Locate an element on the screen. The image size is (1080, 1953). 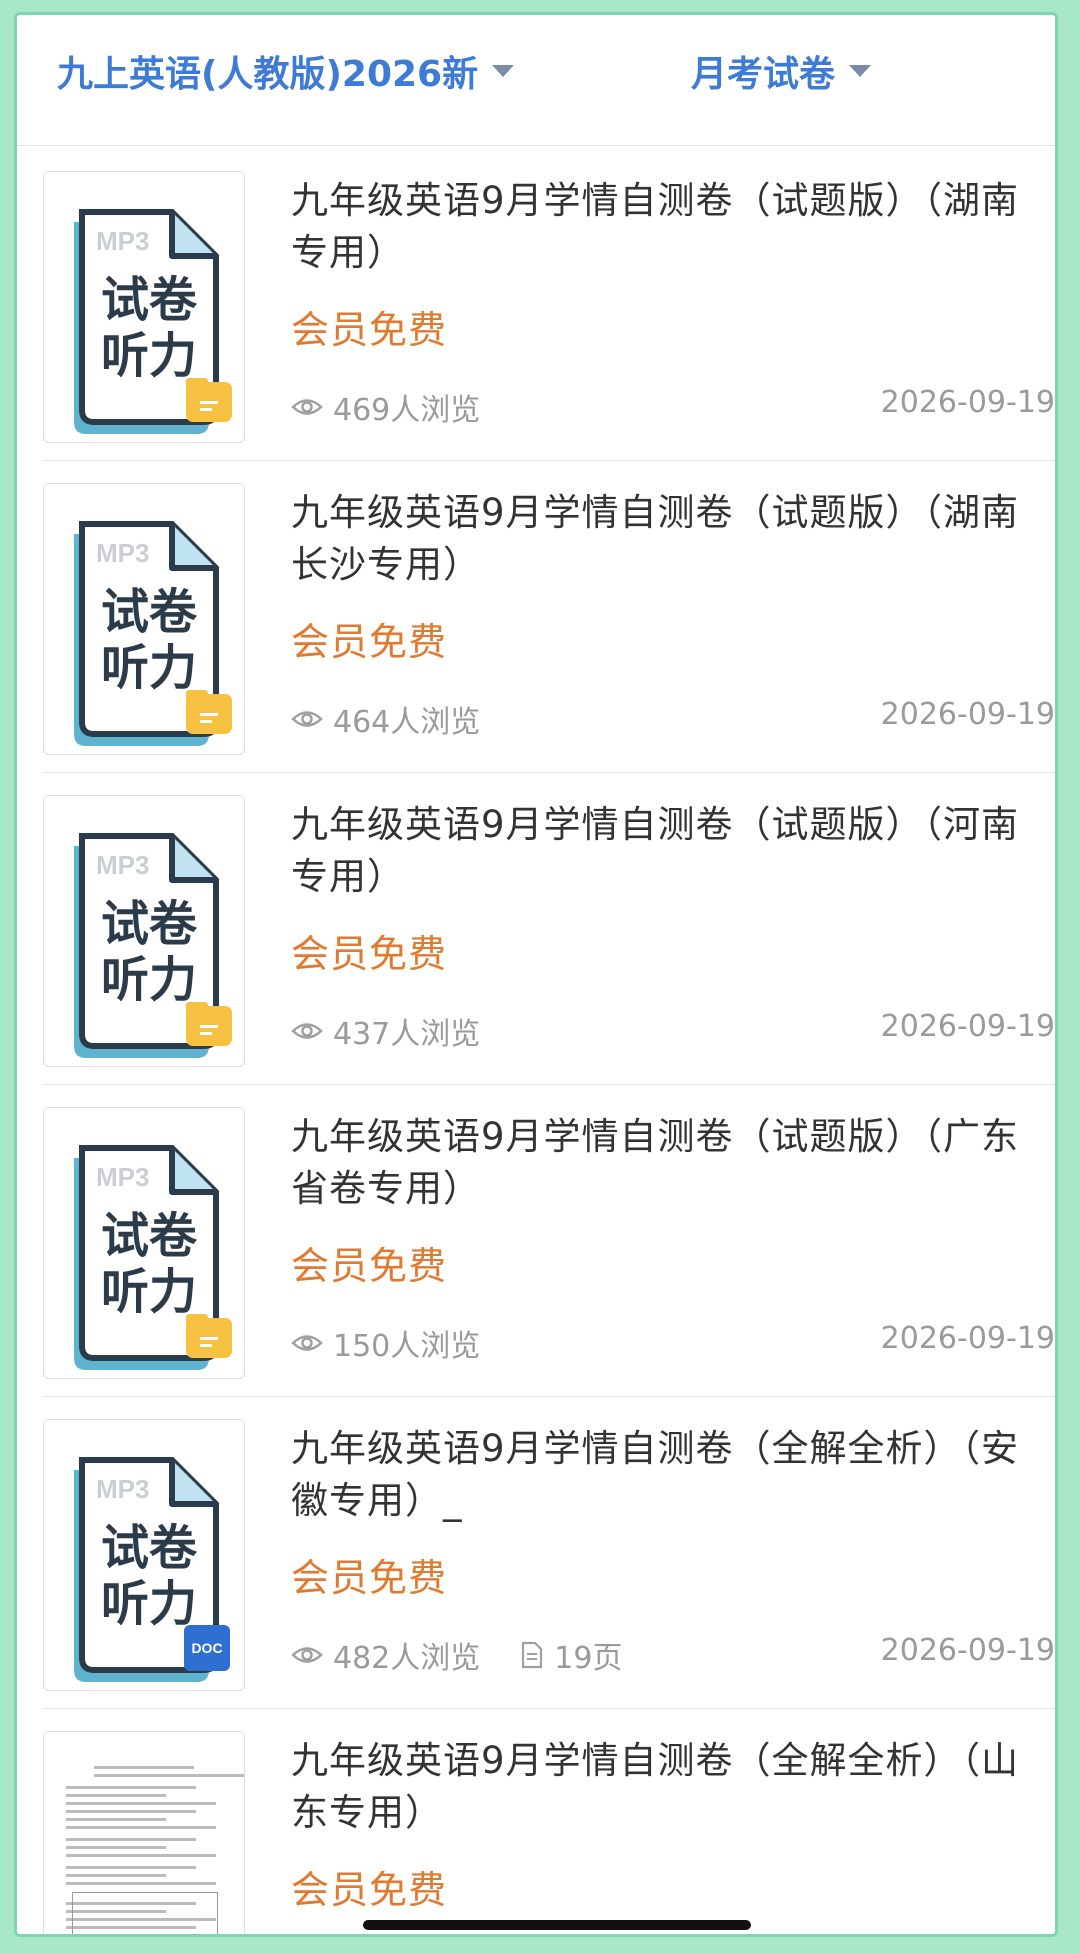
svg-text: DOC is located at coordinates (206, 1648).